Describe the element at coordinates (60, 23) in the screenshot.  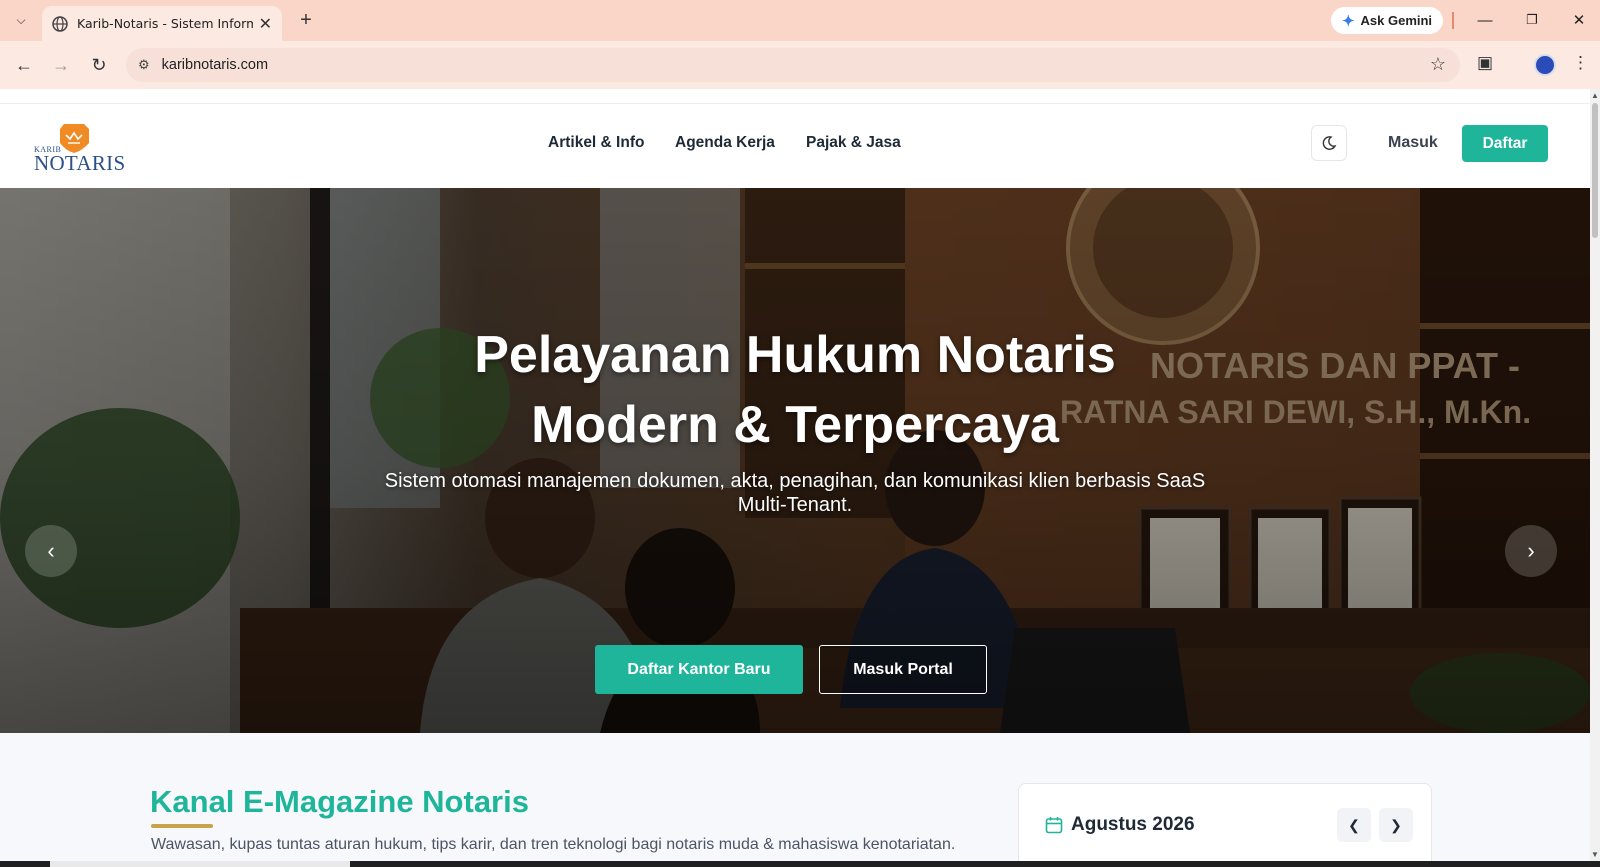
I see `globe-icon` at that location.